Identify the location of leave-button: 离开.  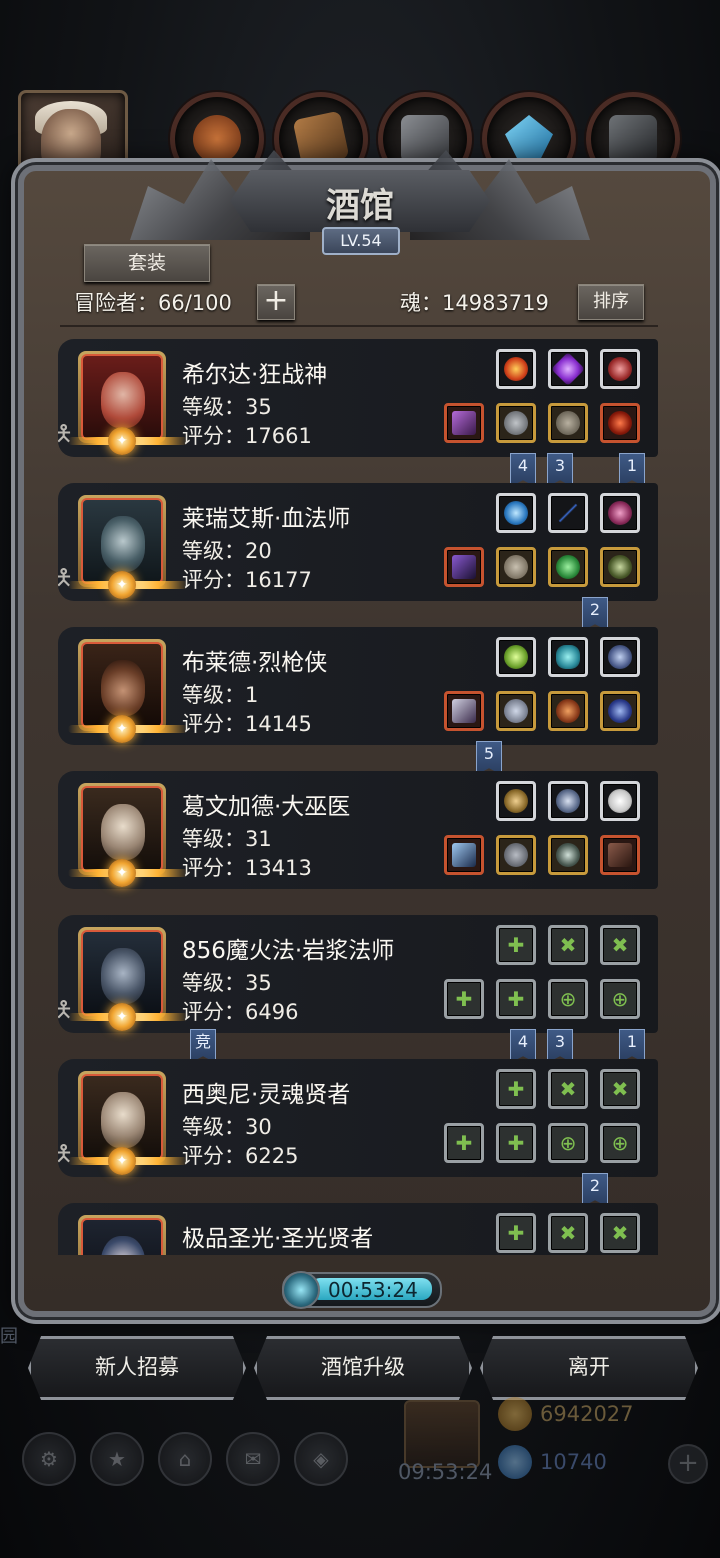
(589, 1368).